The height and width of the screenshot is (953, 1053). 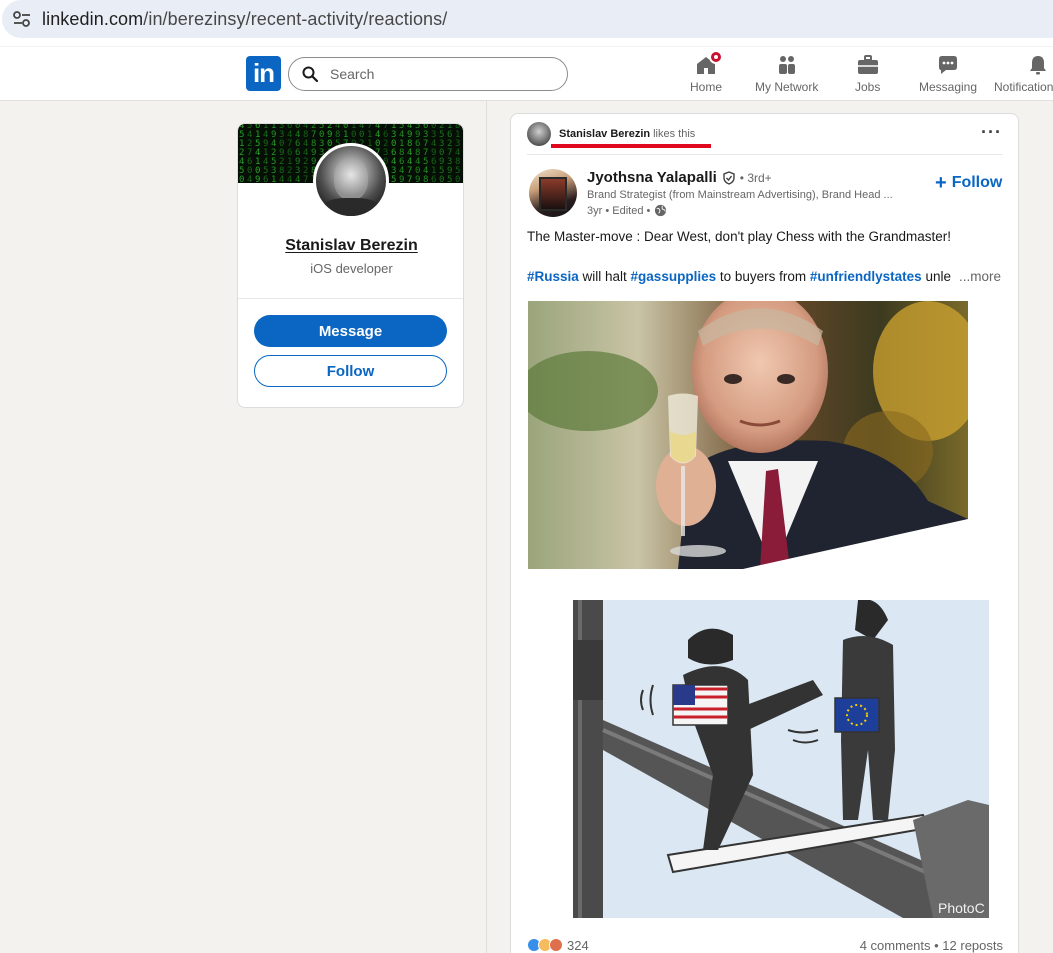 What do you see at coordinates (961, 908) in the screenshot?
I see `photo-watermark: PhotoC` at bounding box center [961, 908].